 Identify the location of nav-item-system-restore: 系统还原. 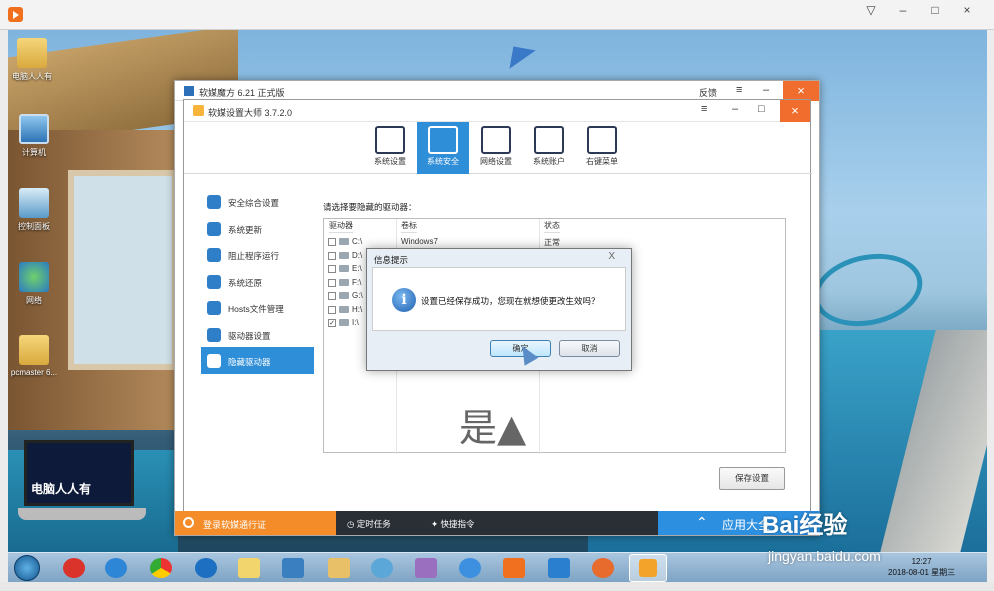
(257, 281).